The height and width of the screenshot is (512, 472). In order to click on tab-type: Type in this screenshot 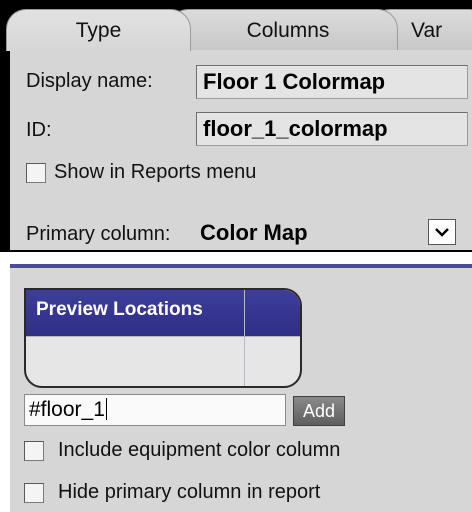, I will do `click(98, 30)`.